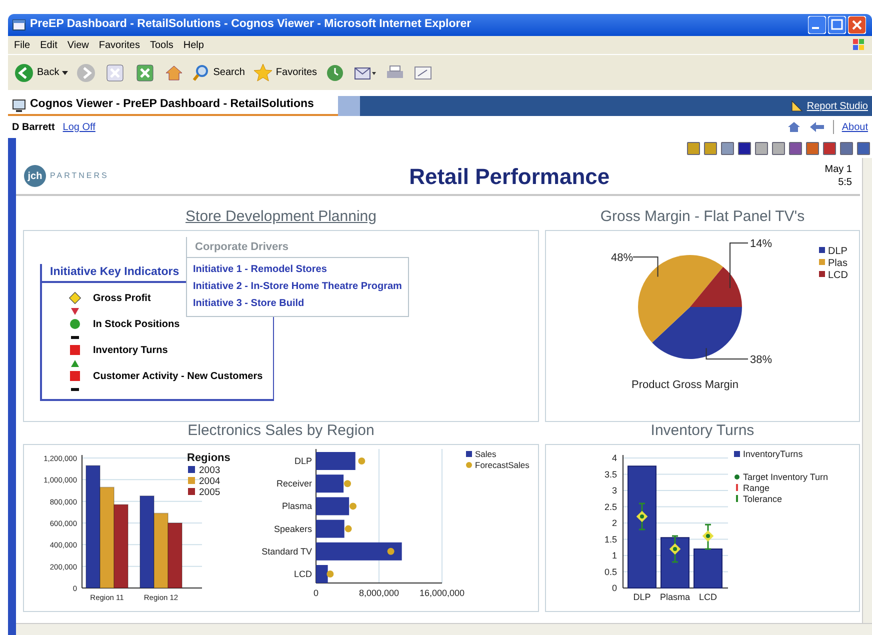  Describe the element at coordinates (685, 385) in the screenshot. I see `chart-title: Product Gross Margin` at that location.